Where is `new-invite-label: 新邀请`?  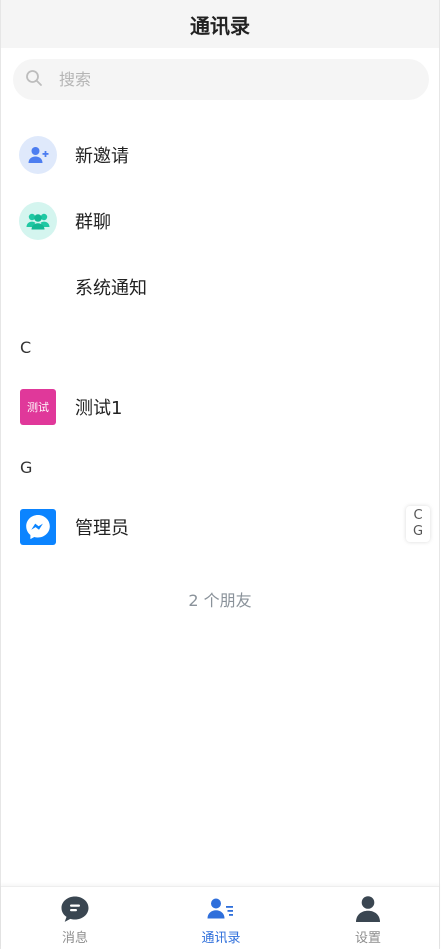 new-invite-label: 新邀请 is located at coordinates (102, 156).